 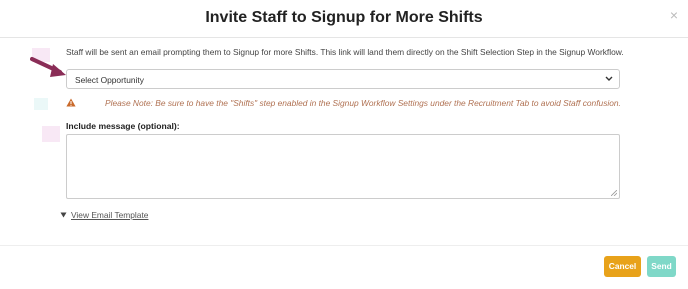 What do you see at coordinates (109, 215) in the screenshot?
I see `view-email-template-link: View Email Template` at bounding box center [109, 215].